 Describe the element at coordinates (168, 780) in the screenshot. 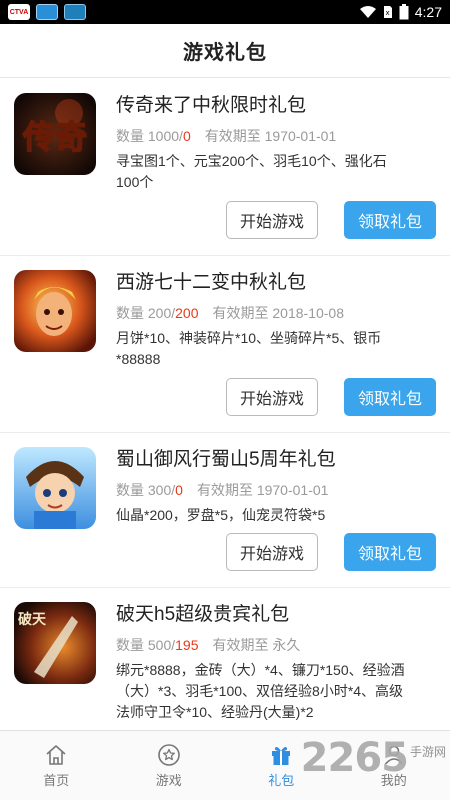

I see `tab-label: 游戏` at that location.